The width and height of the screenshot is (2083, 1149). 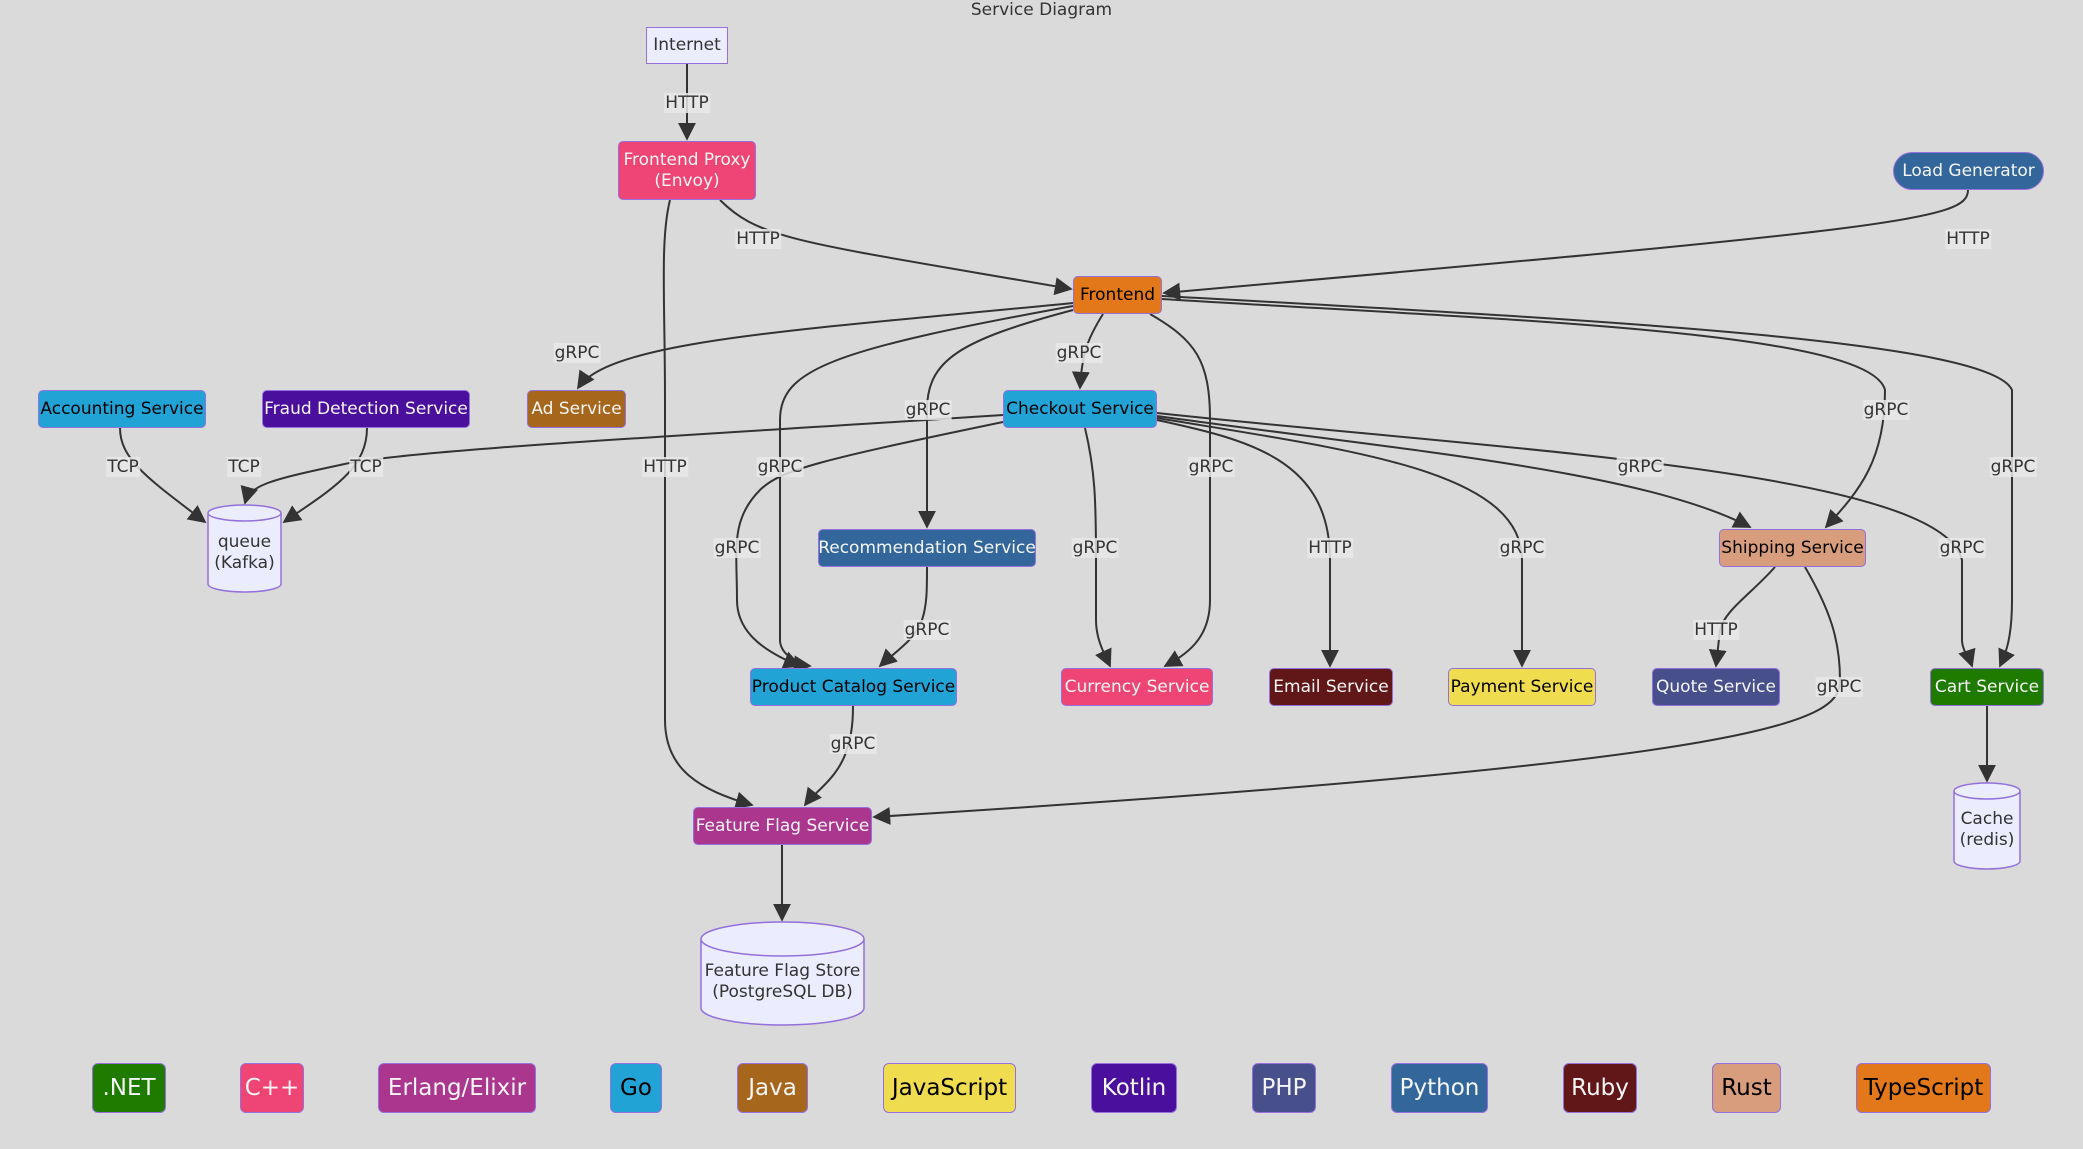 I want to click on node-label: Accounting Service, so click(x=122, y=408).